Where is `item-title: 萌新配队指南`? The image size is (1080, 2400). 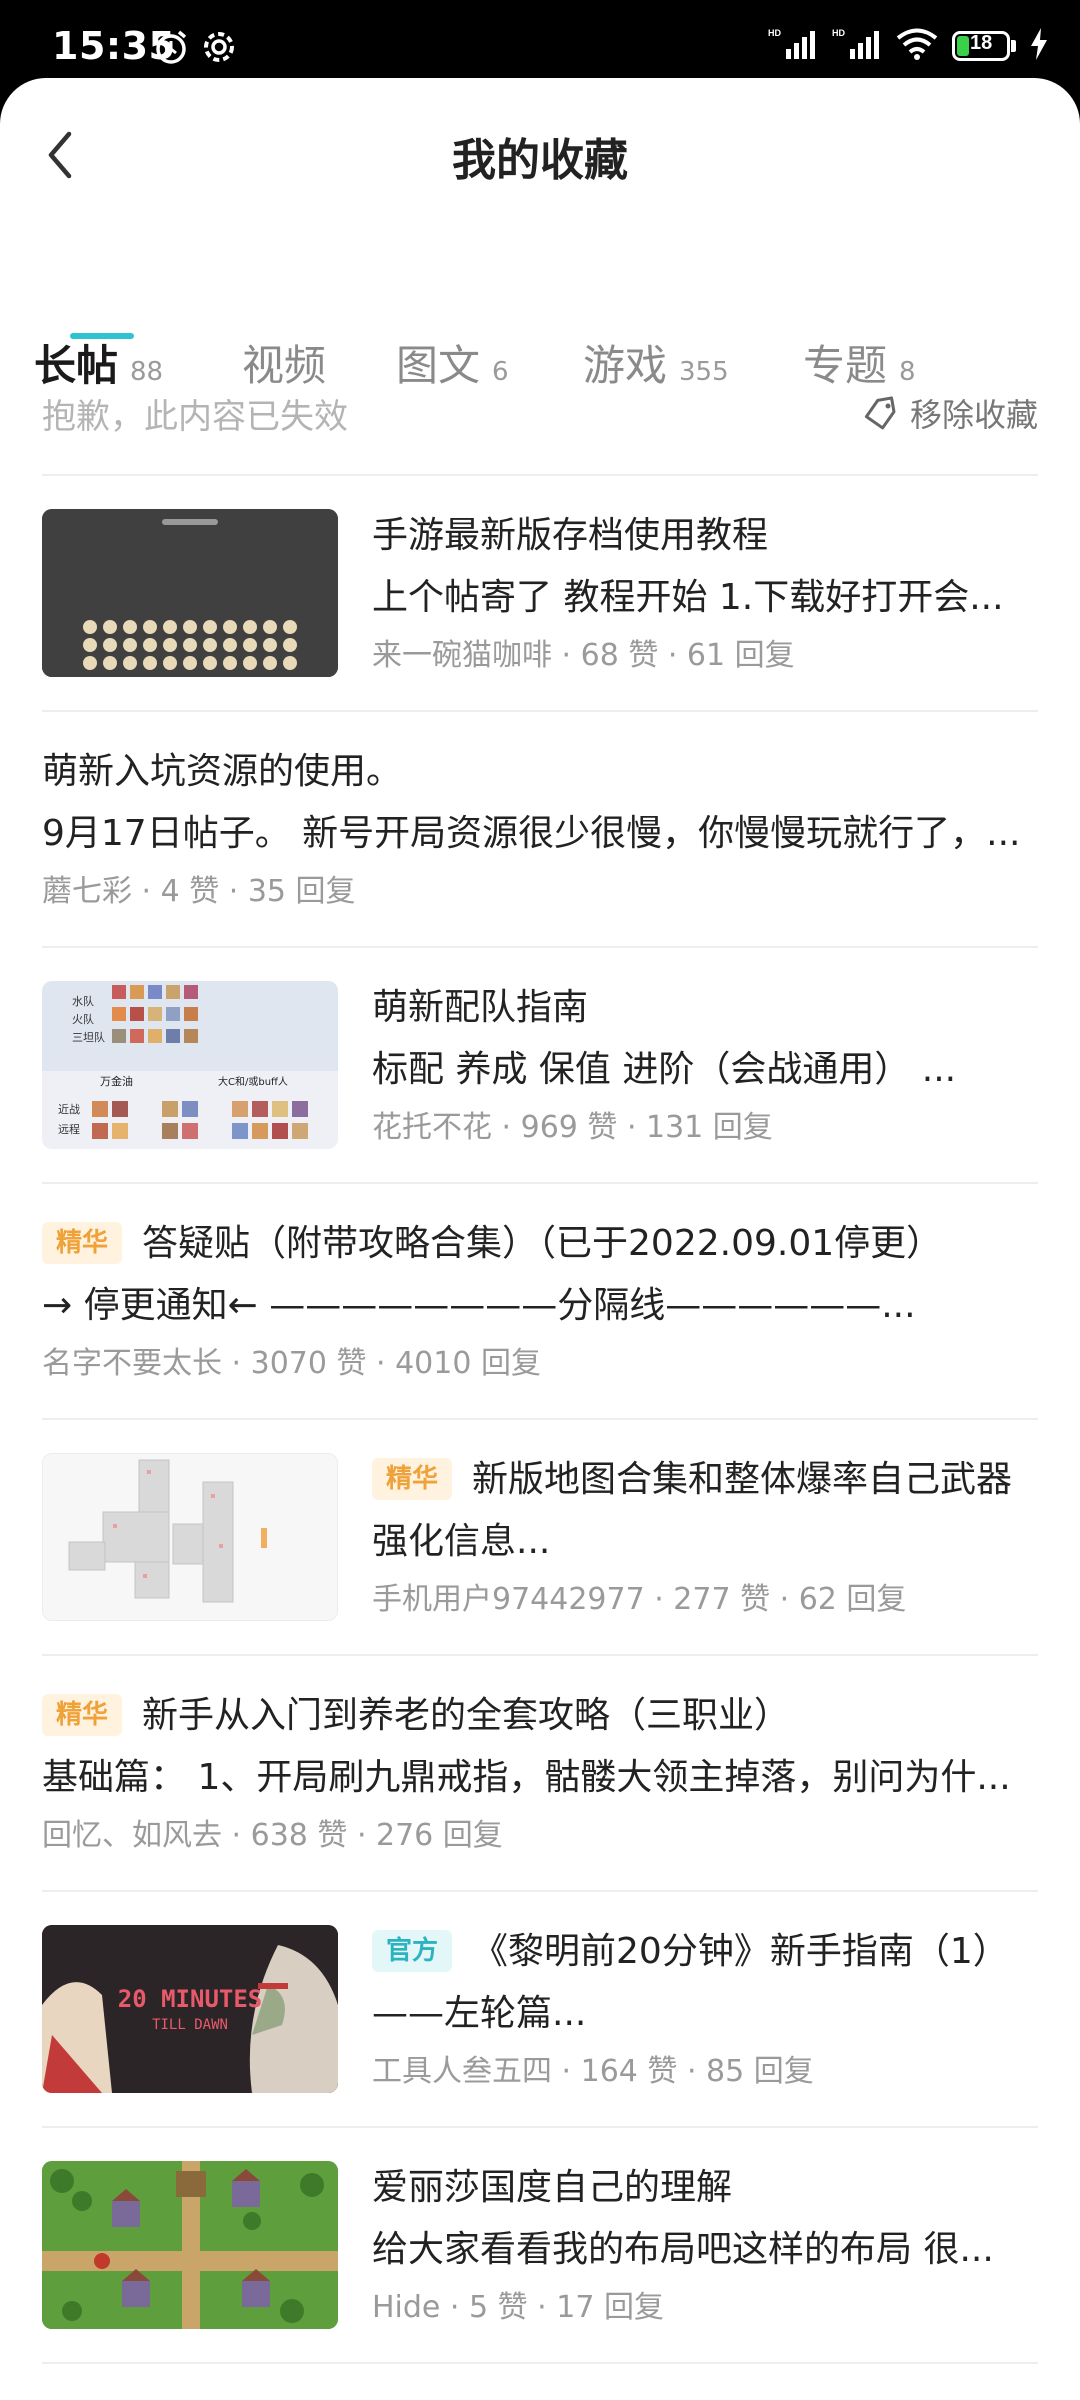
item-title: 萌新配队指南 is located at coordinates (480, 1007).